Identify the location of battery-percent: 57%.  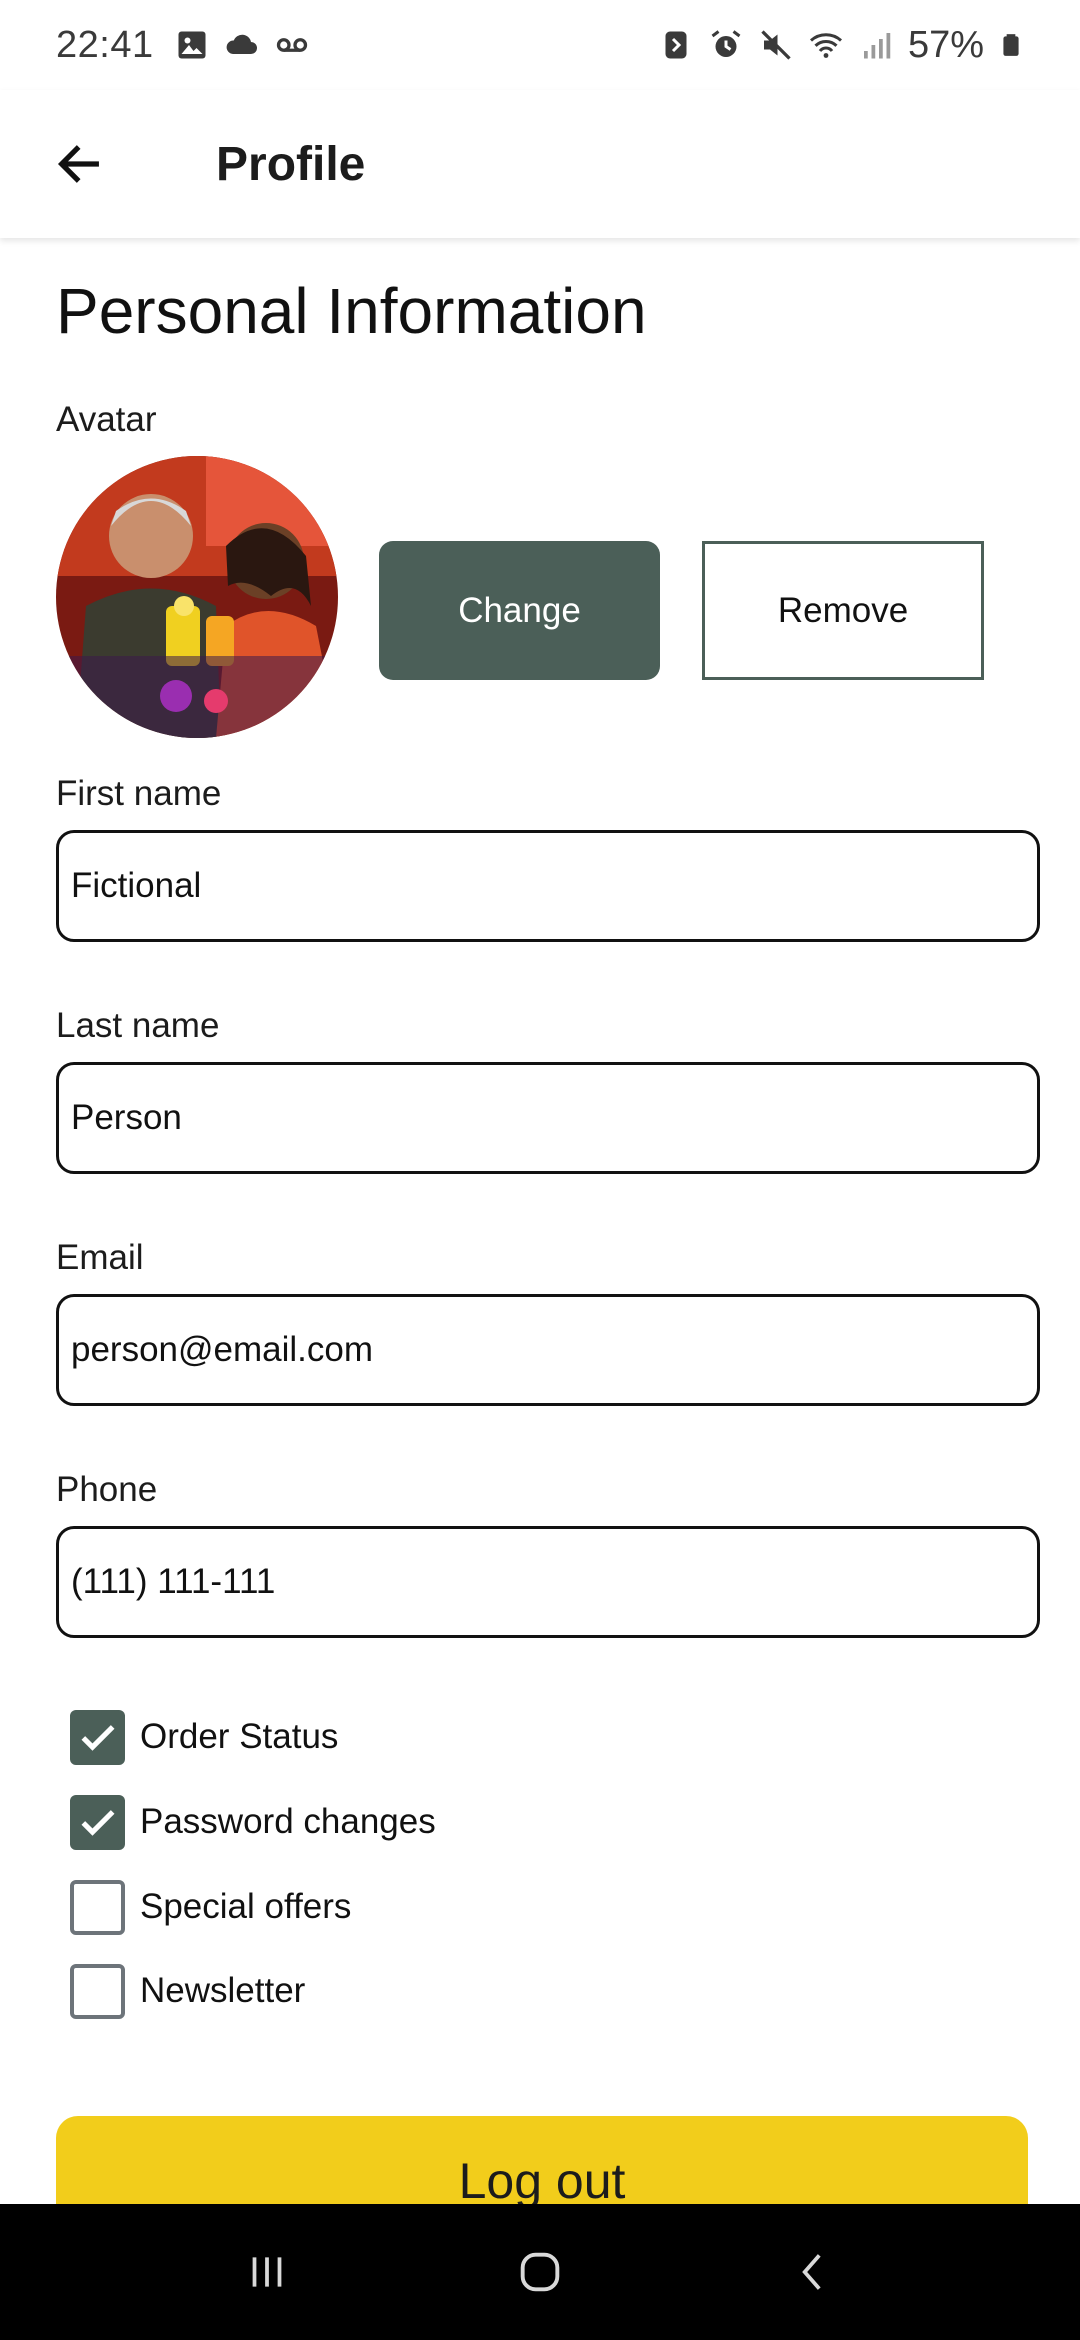
(945, 44).